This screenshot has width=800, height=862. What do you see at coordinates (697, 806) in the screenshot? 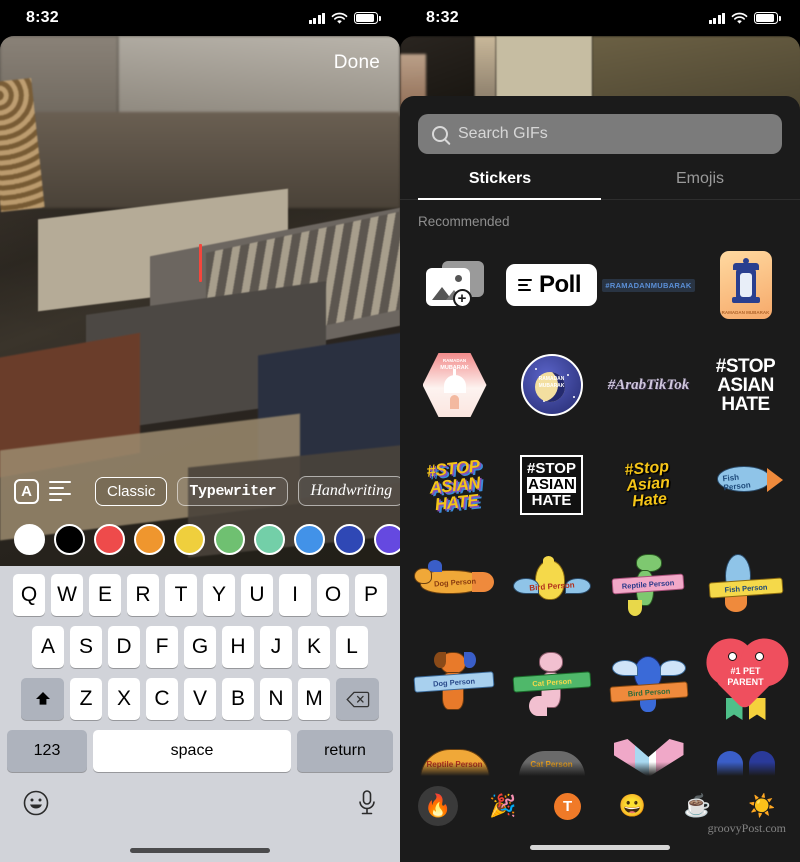
I see `coffee-emoji-tab: ☕` at bounding box center [697, 806].